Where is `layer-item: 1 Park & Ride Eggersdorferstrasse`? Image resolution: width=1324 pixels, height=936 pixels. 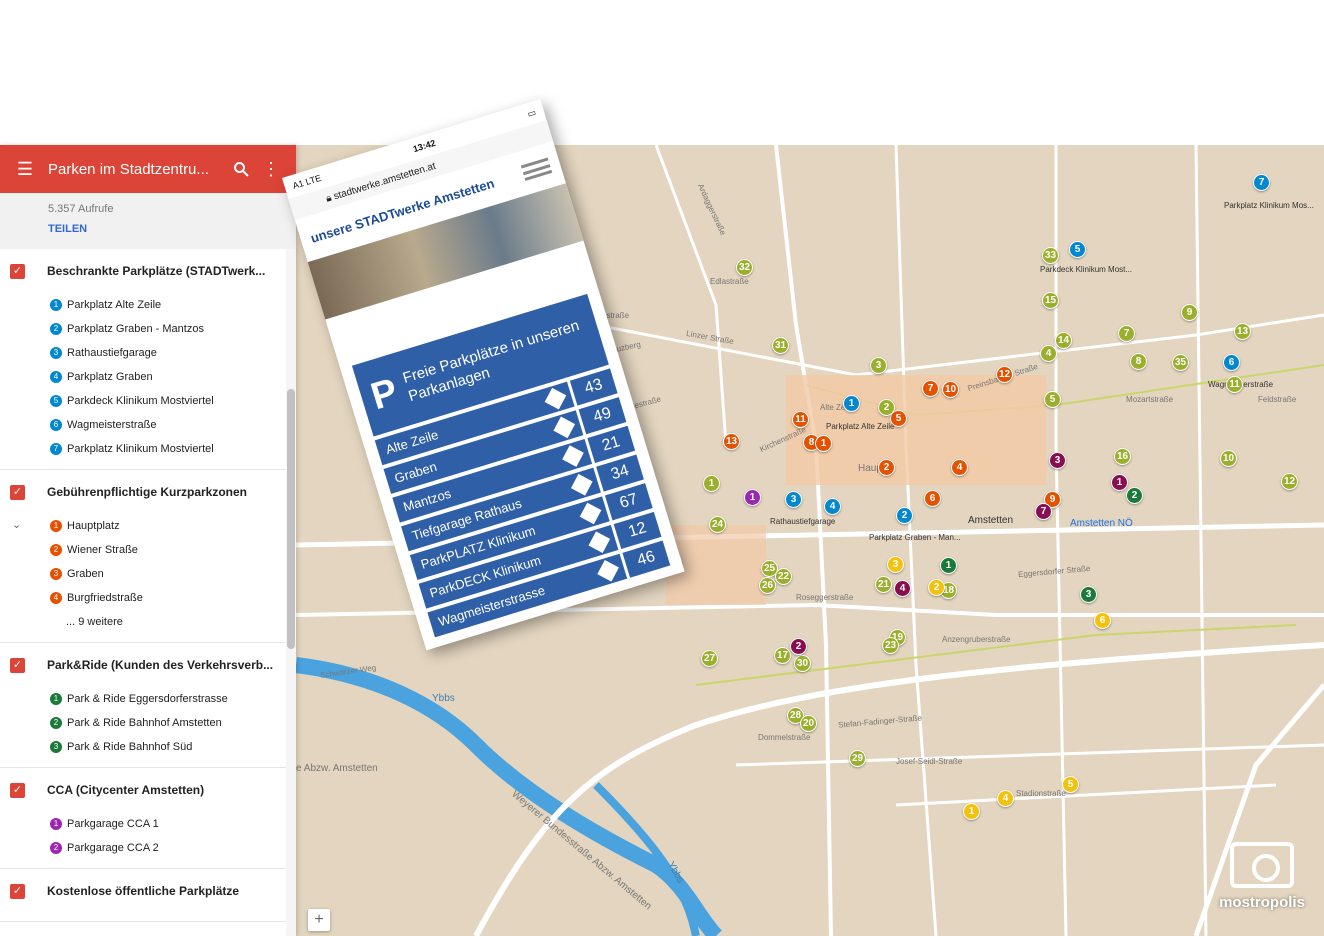
layer-item: 1 Park & Ride Eggersdorferstrasse is located at coordinates (148, 699).